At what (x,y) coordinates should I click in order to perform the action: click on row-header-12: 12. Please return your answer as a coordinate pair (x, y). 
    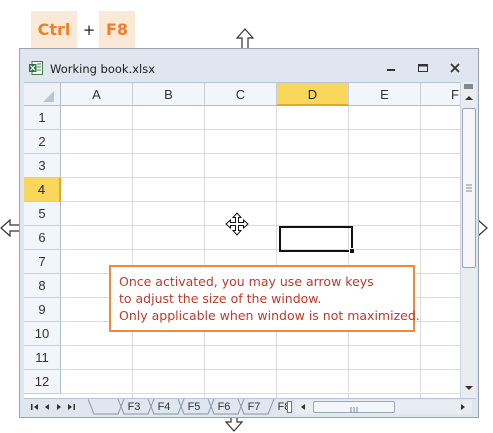
    Looking at the image, I should click on (42, 382).